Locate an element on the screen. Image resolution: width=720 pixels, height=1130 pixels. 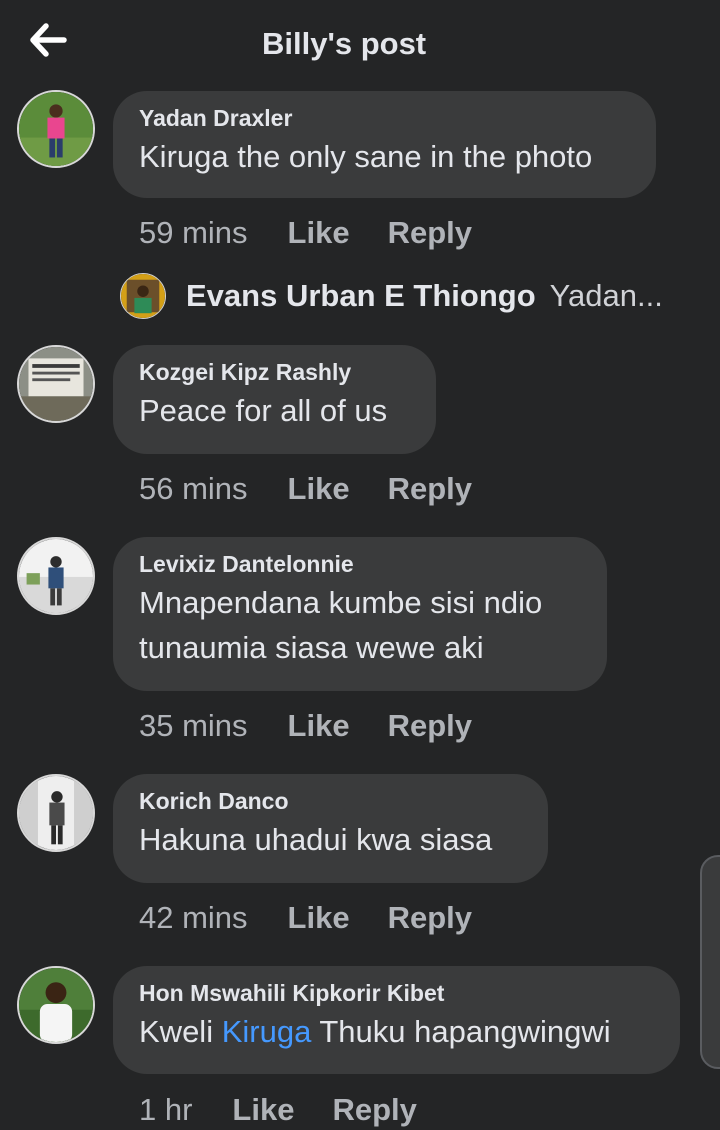
comment-time: 1 hr is located at coordinates (165, 1110).